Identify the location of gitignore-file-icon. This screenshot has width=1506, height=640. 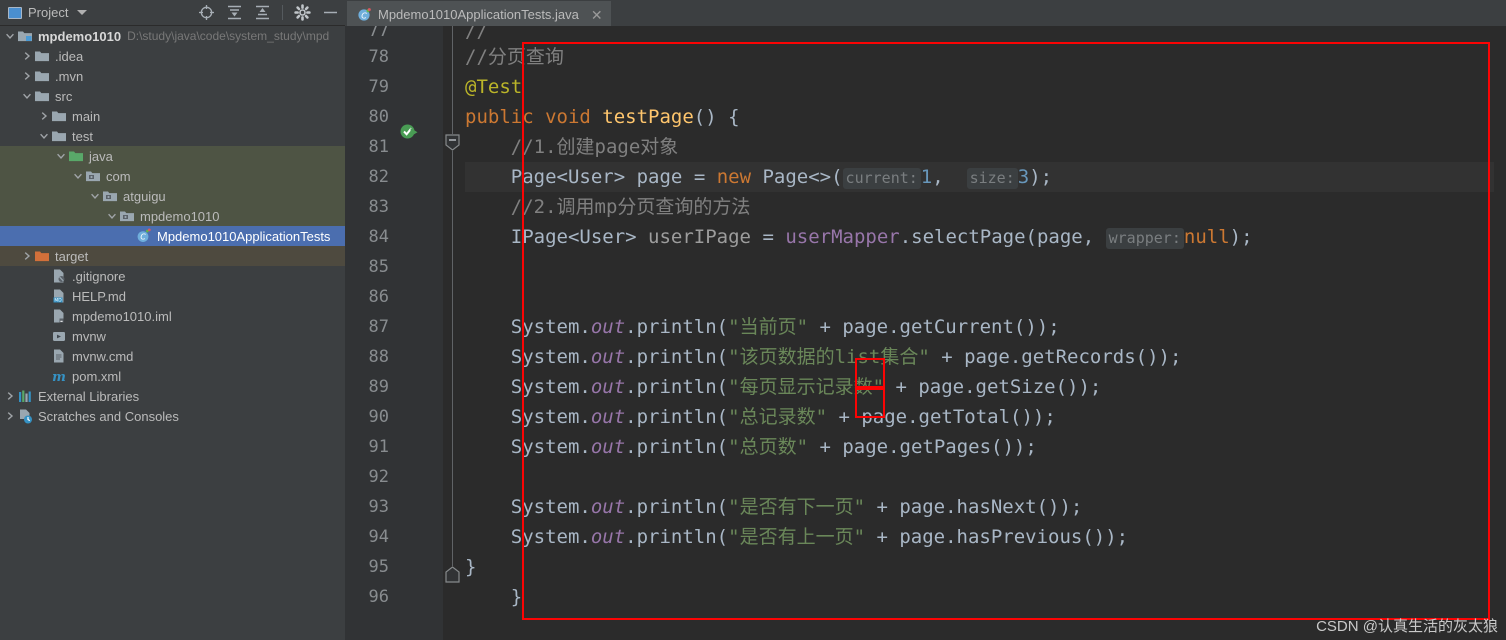
(59, 276).